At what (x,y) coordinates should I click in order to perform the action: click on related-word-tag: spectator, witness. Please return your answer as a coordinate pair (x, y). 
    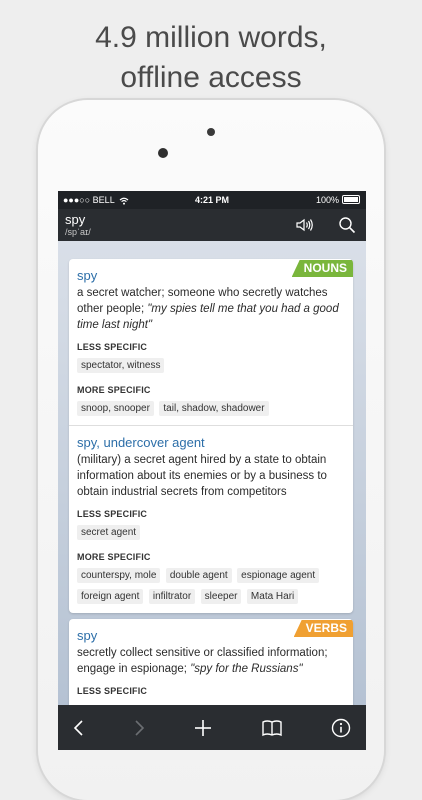
    Looking at the image, I should click on (121, 365).